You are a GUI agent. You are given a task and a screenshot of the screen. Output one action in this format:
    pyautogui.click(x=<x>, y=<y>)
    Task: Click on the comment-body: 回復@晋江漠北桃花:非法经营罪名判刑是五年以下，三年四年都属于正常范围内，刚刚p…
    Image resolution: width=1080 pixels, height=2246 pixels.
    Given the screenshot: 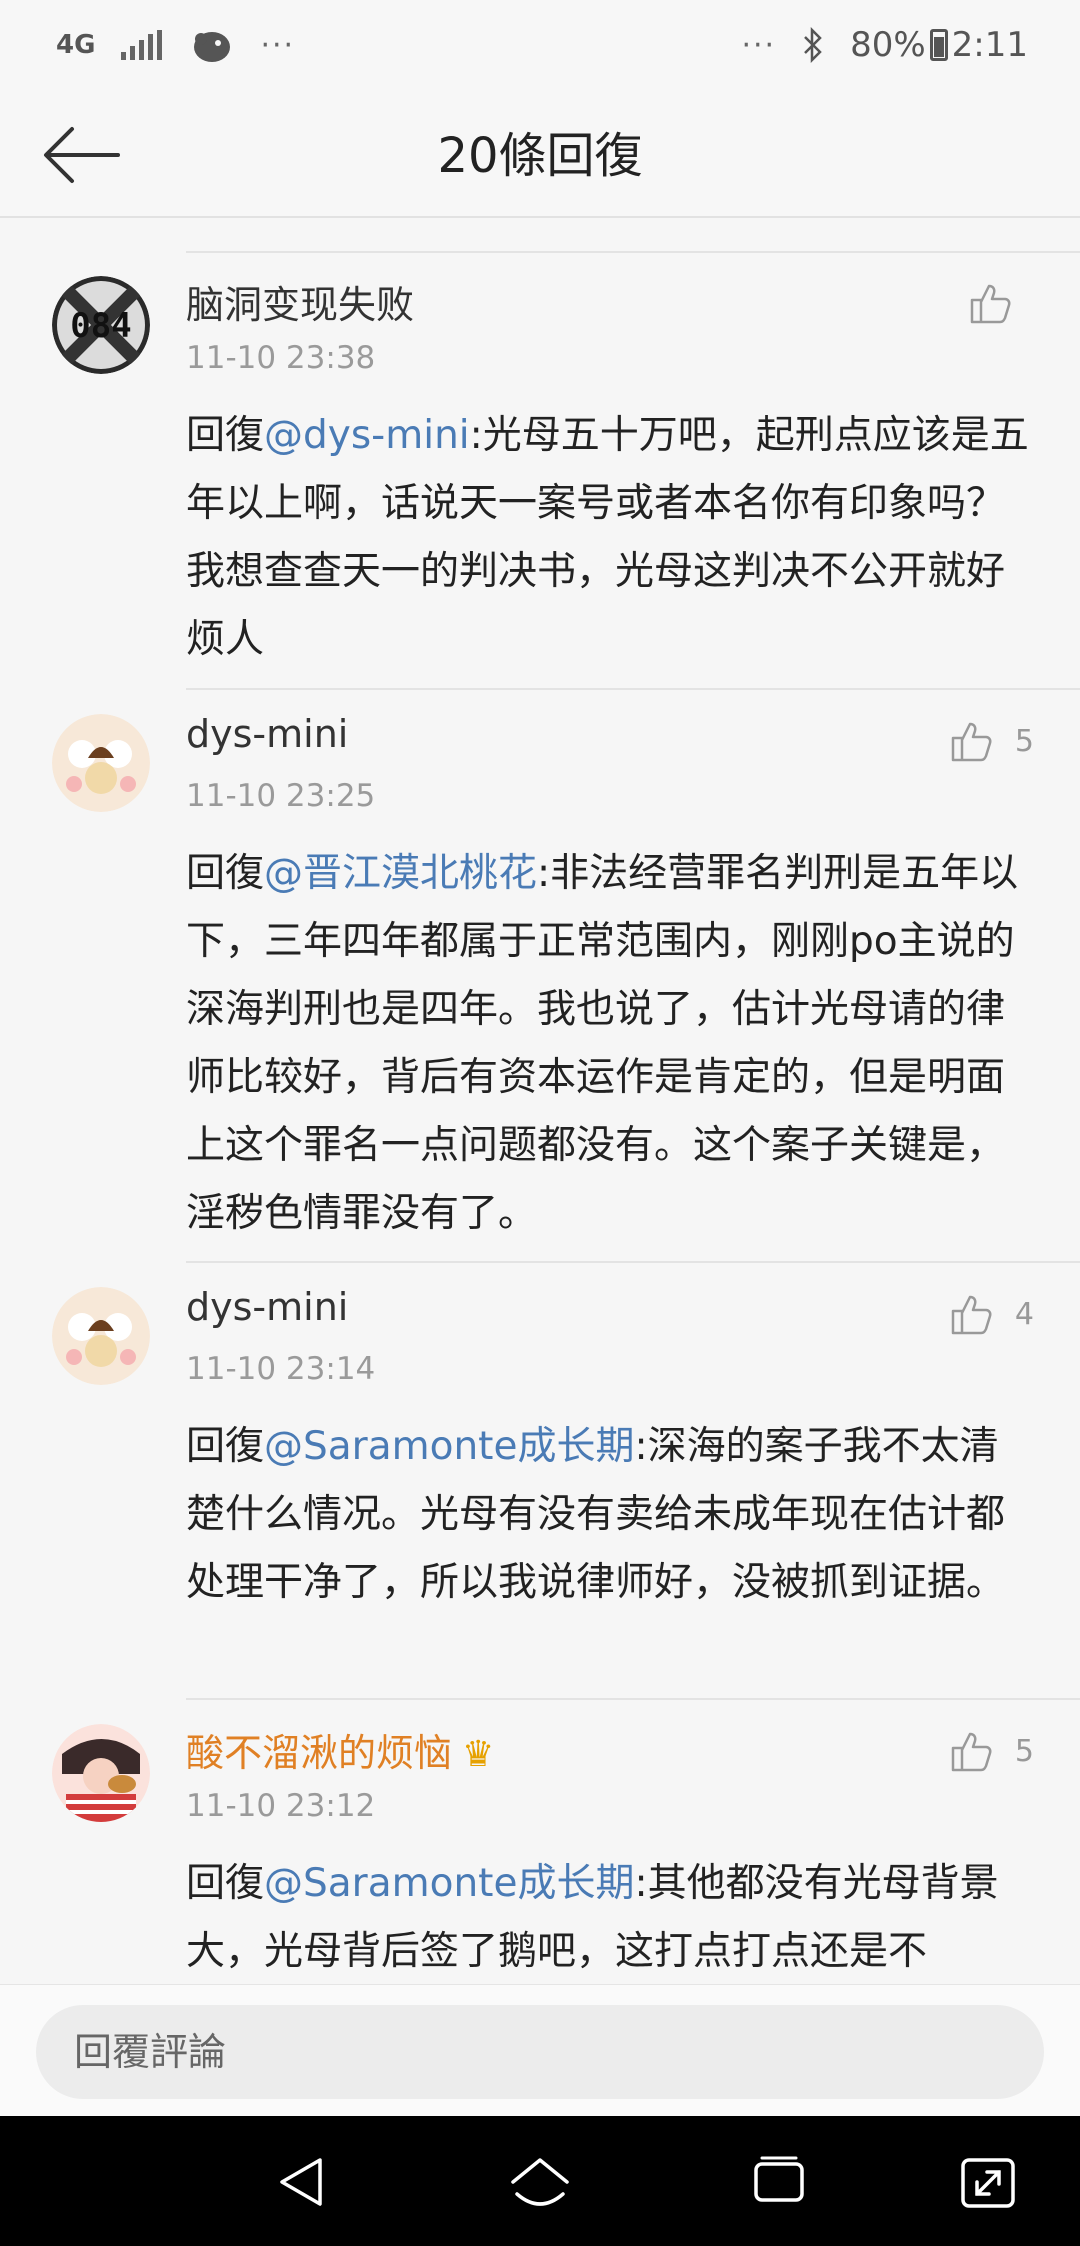 What is the action you would take?
    pyautogui.click(x=602, y=1043)
    